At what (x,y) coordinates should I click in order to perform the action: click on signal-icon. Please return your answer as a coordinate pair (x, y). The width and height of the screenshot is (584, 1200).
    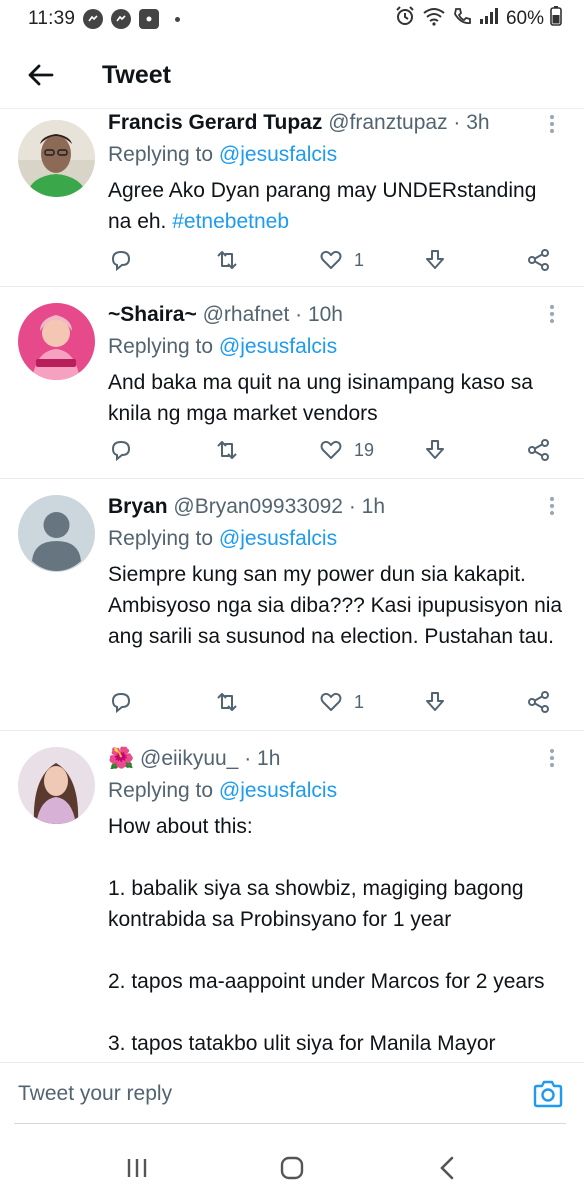
    Looking at the image, I should click on (489, 19).